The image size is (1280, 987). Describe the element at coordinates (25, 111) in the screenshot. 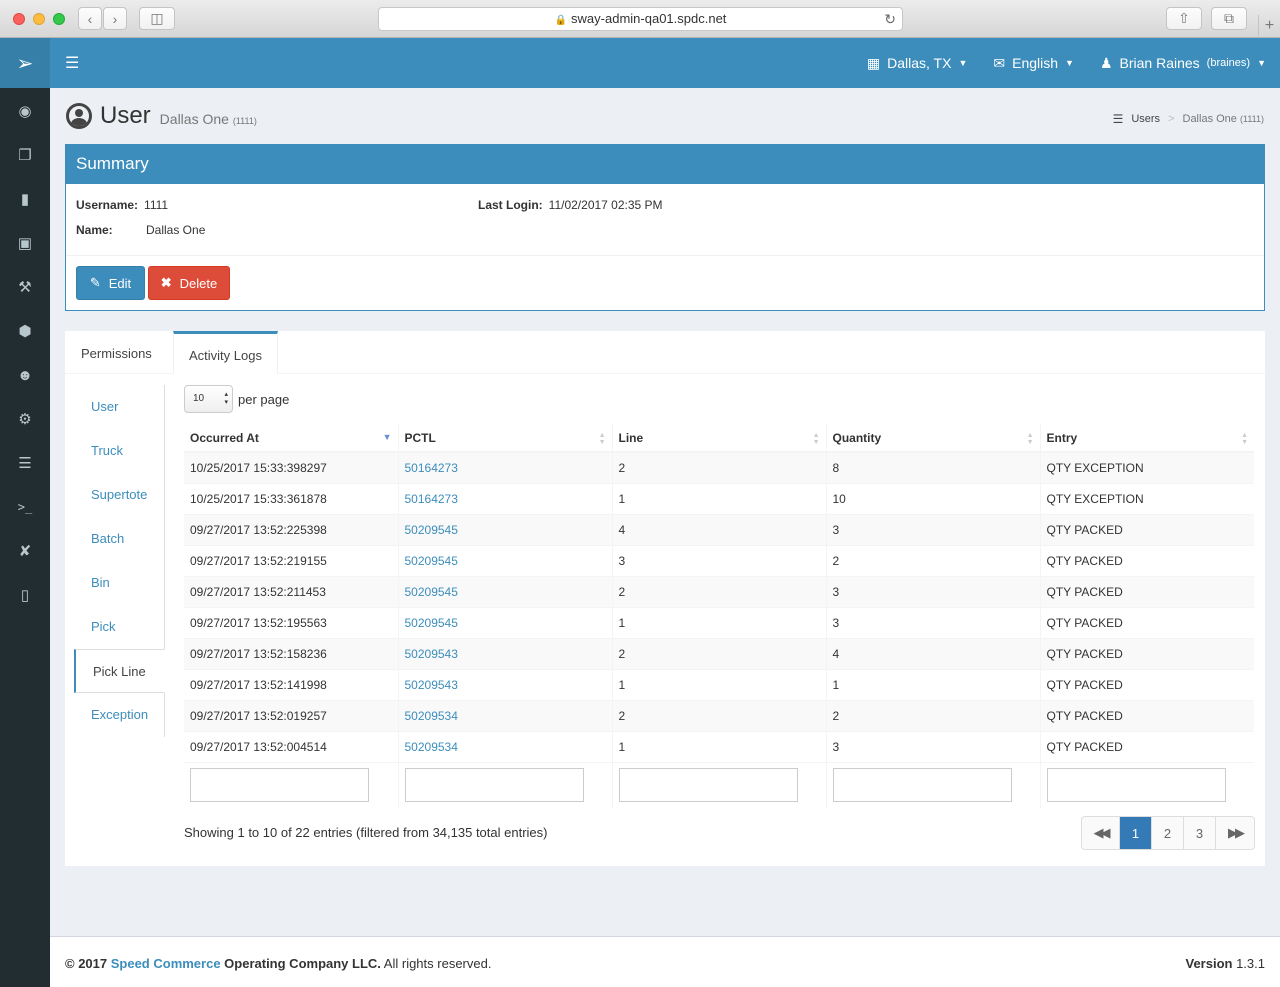

I see `sidebar-item-dashboard: ◉` at that location.